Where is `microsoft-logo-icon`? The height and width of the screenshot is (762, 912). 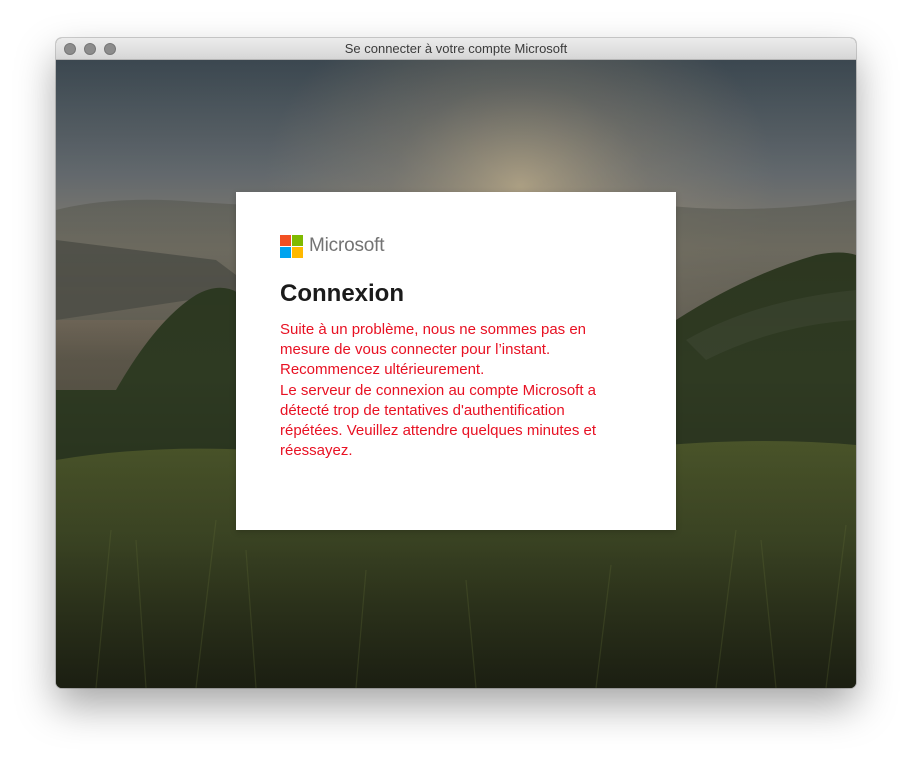 microsoft-logo-icon is located at coordinates (291, 246).